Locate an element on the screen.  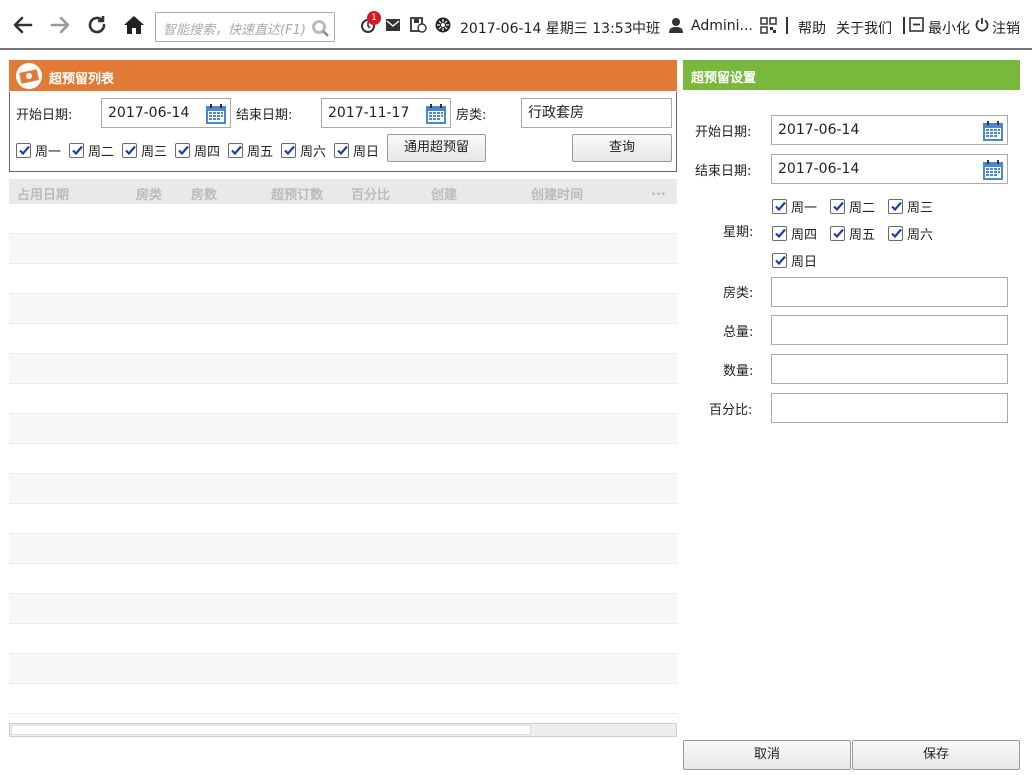
qrcode-icon is located at coordinates (768, 27).